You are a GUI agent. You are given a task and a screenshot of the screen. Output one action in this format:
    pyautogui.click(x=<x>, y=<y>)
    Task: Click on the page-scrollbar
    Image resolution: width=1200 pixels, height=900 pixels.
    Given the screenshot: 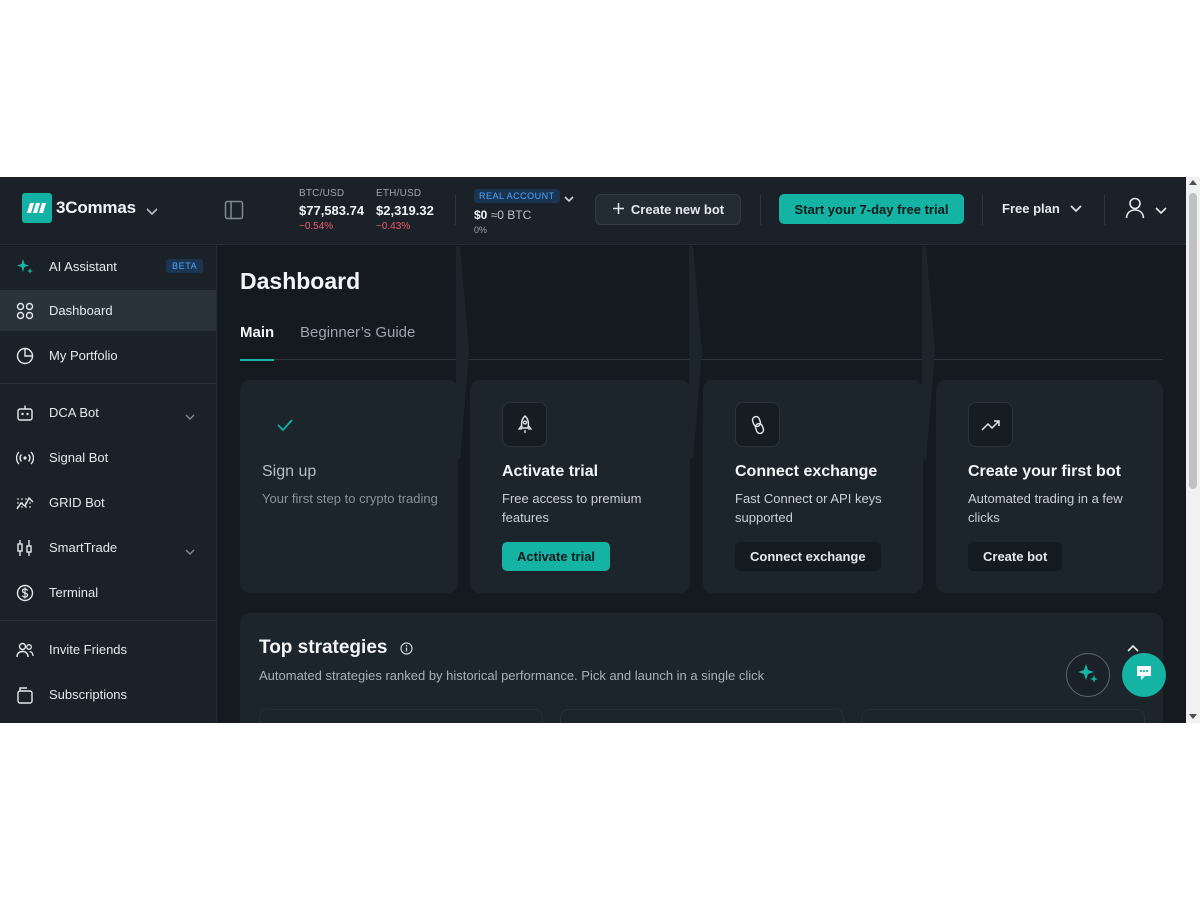 What is the action you would take?
    pyautogui.click(x=1193, y=450)
    